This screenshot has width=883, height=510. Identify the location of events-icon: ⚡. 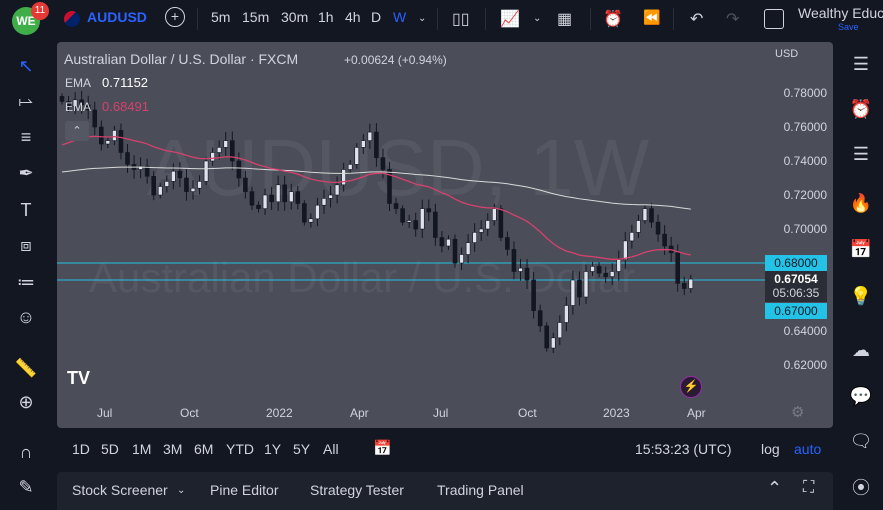
(691, 387).